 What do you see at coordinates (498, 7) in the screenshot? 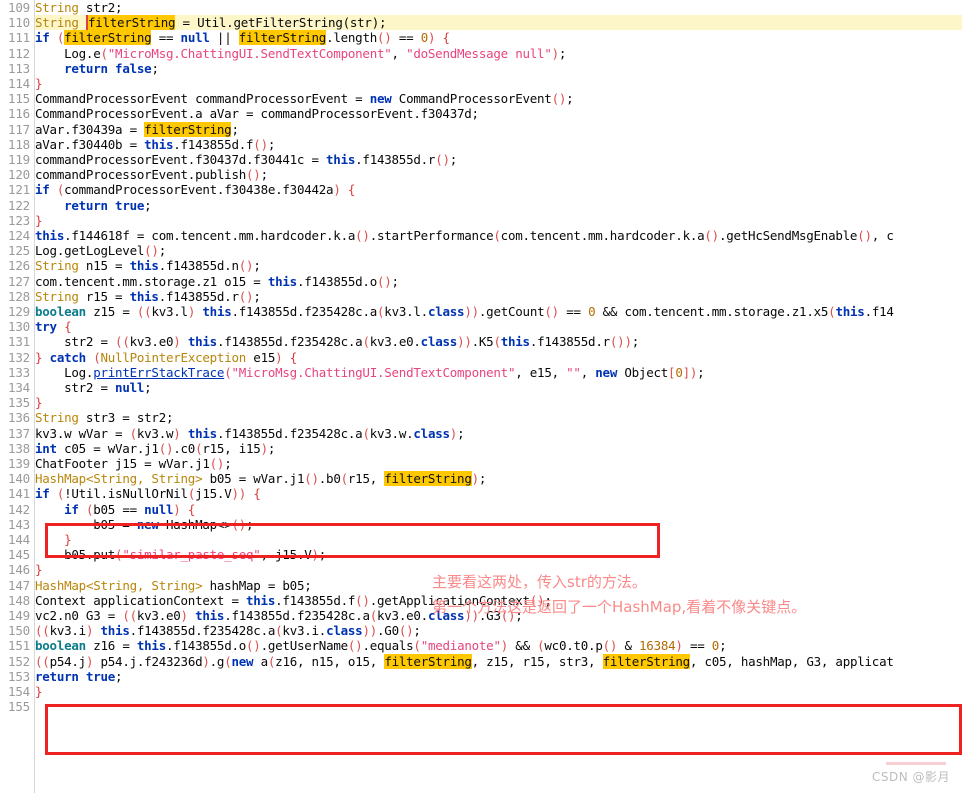
I see `code-line: String str2;` at bounding box center [498, 7].